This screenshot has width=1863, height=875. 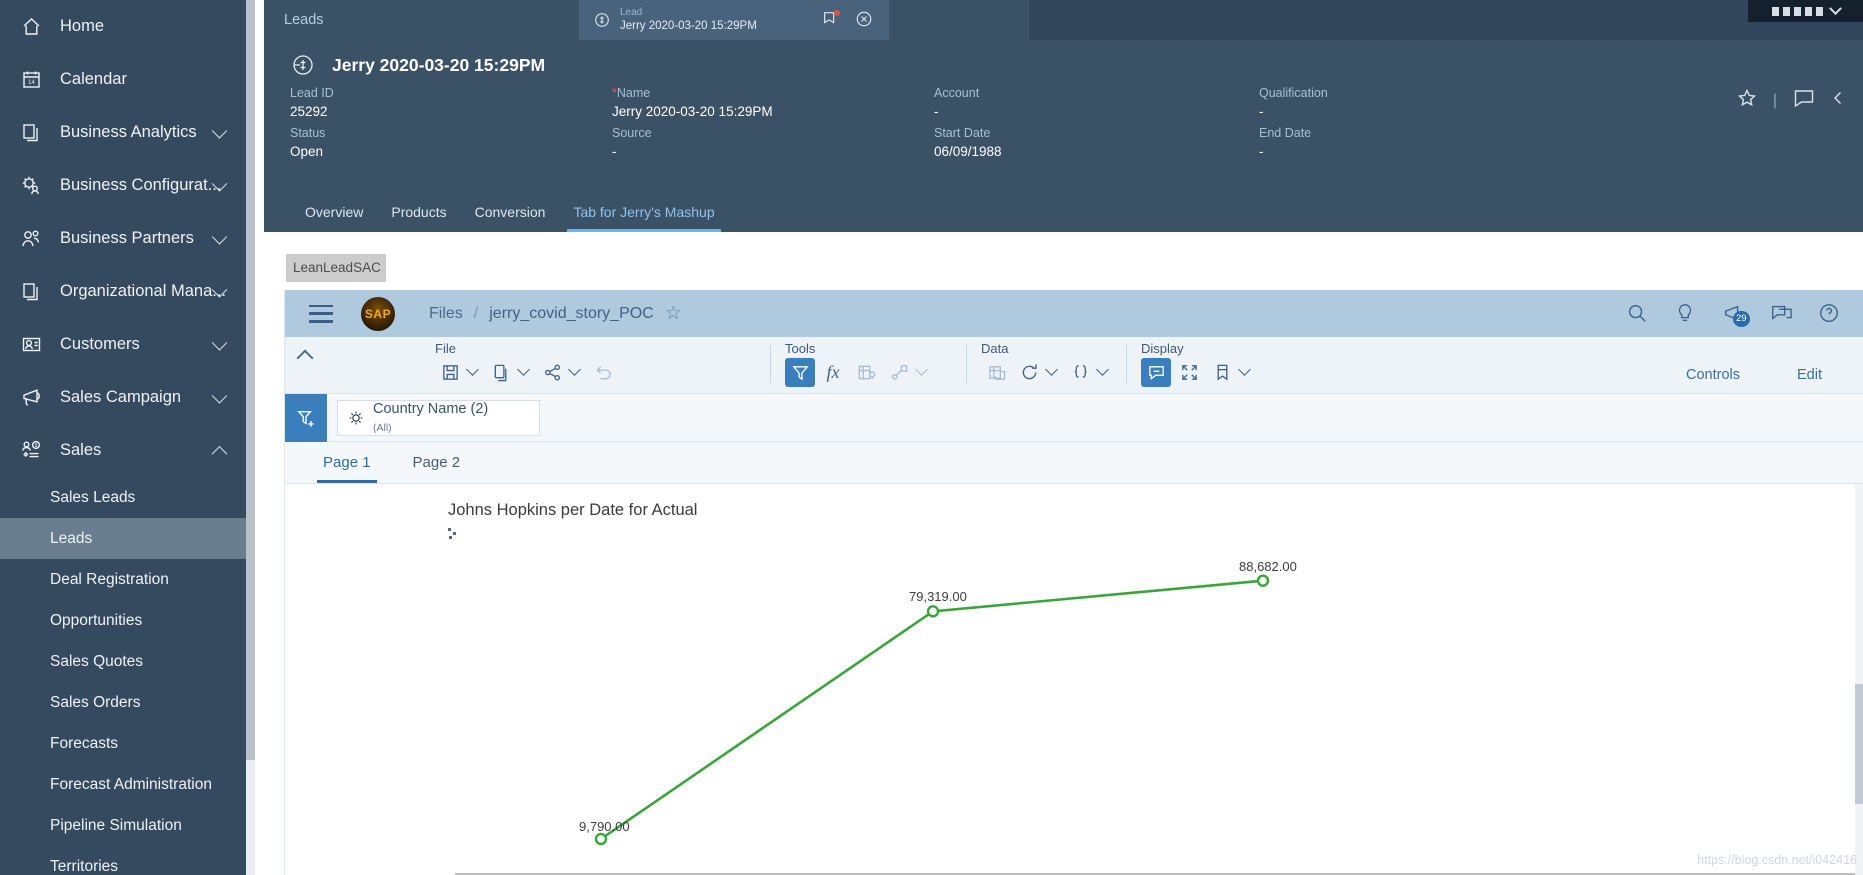 I want to click on sidebar-item-business-analytics: Business Analytics, so click(x=127, y=132).